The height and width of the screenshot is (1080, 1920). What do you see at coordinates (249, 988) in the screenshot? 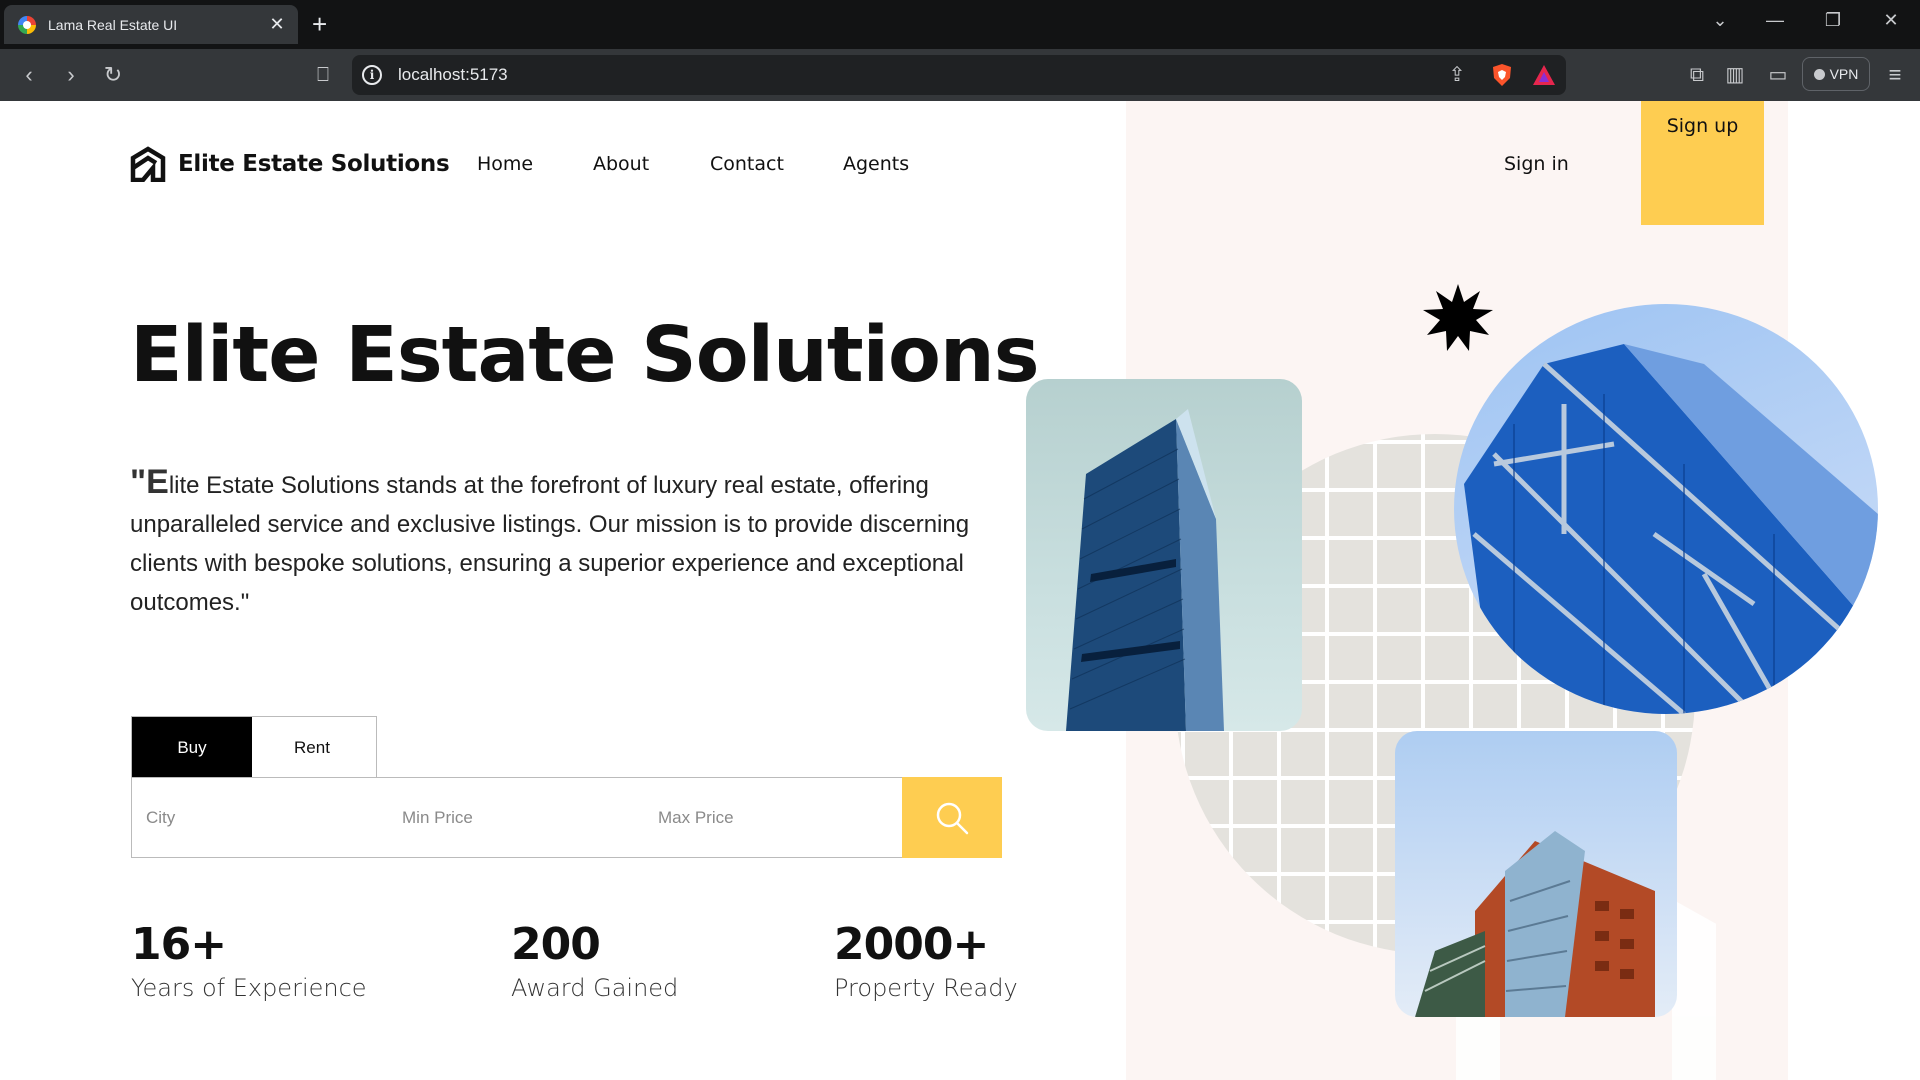
I see `stat-label: Years of Experience` at bounding box center [249, 988].